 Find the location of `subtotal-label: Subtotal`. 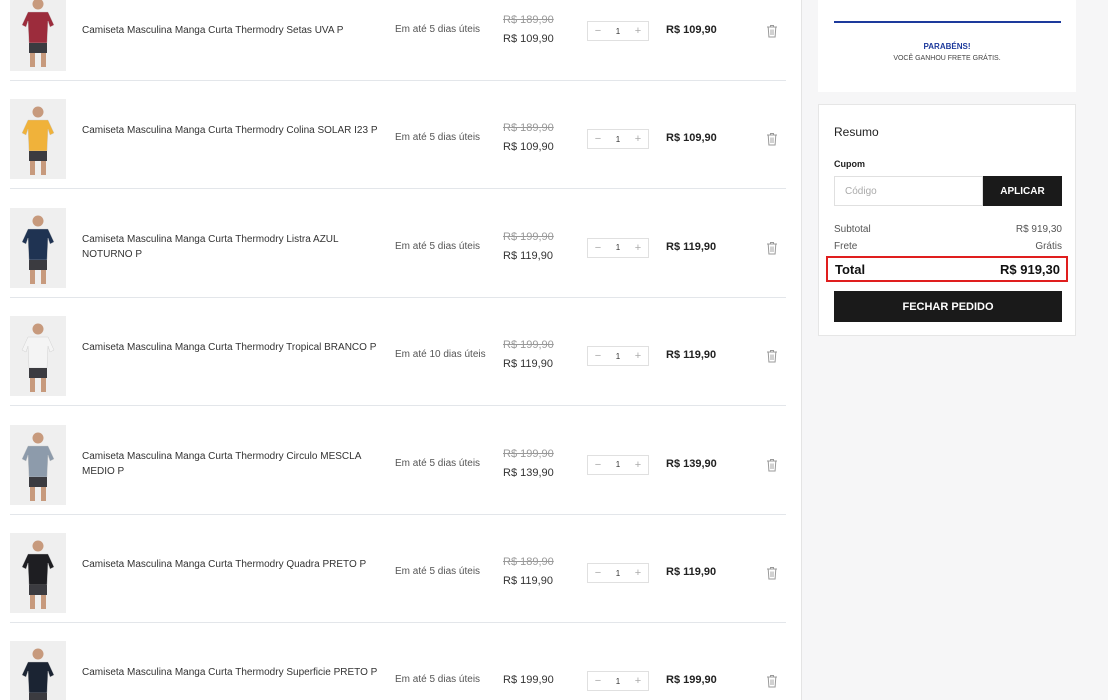

subtotal-label: Subtotal is located at coordinates (852, 229).